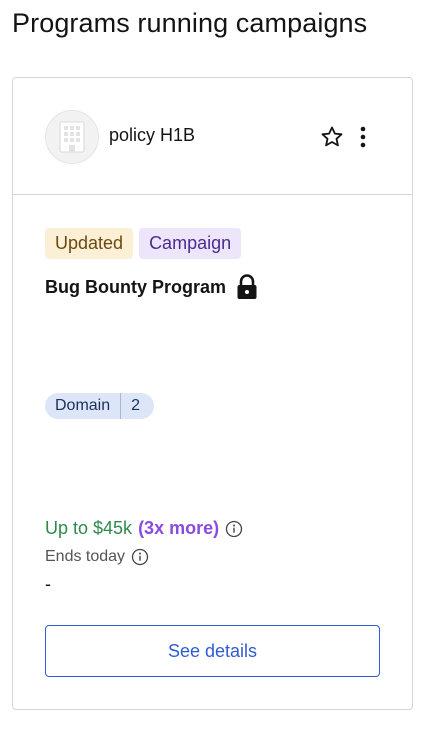 The image size is (432, 736). What do you see at coordinates (48, 584) in the screenshot?
I see `placeholder-value: -` at bounding box center [48, 584].